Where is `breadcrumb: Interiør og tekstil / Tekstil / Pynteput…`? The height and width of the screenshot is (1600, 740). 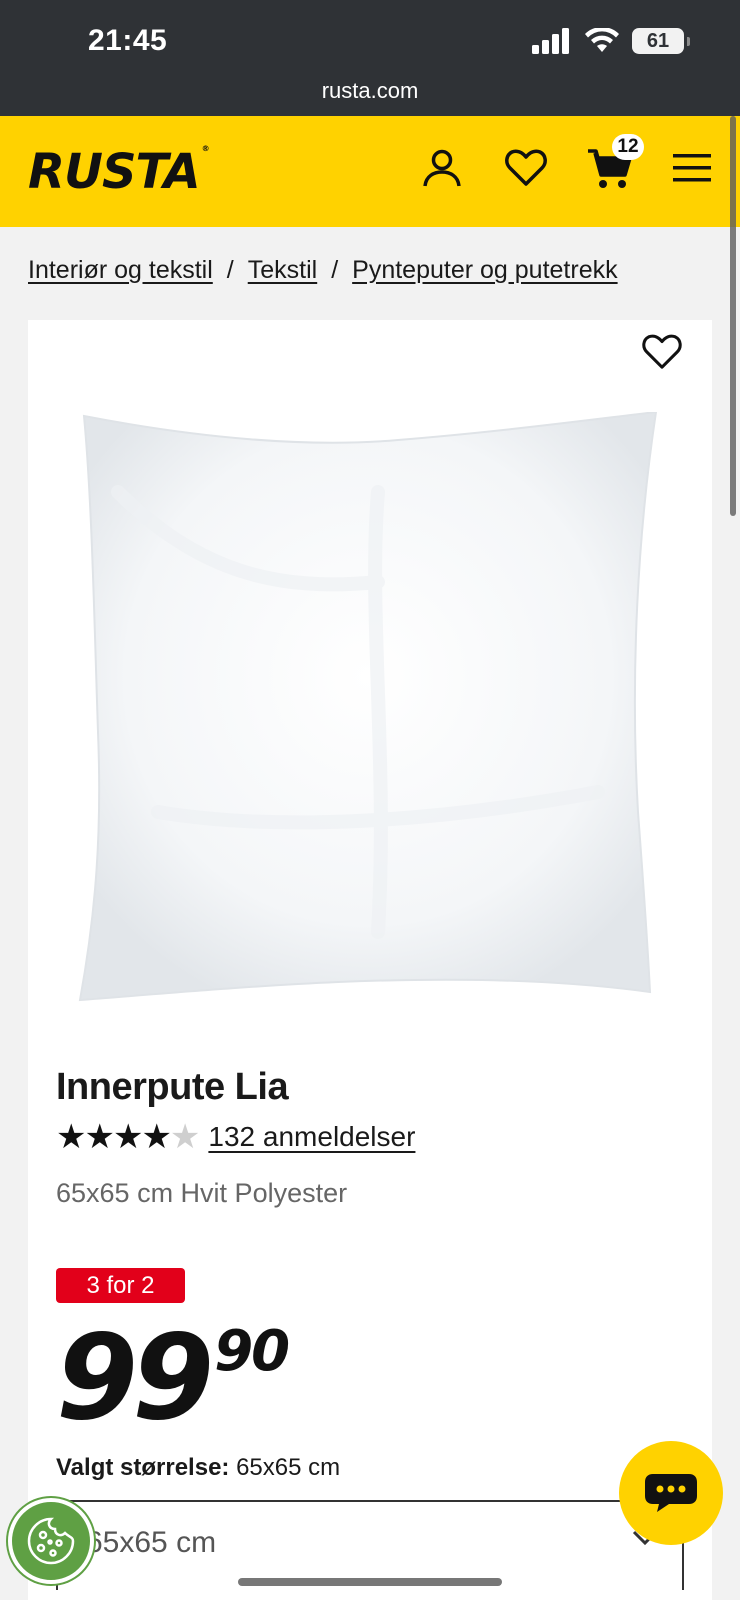 breadcrumb: Interiør og tekstil / Tekstil / Pynteput… is located at coordinates (323, 270).